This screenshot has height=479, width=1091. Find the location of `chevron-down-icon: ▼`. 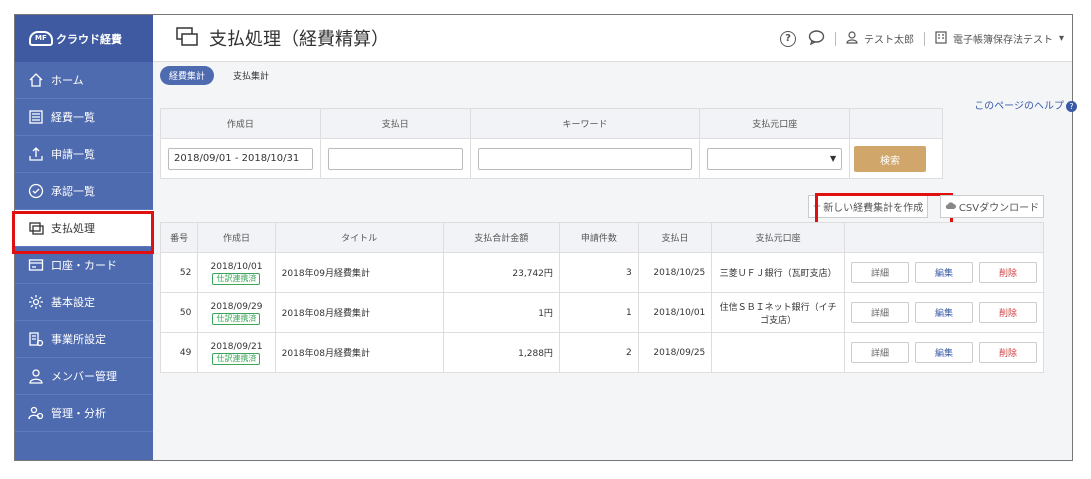

chevron-down-icon: ▼ is located at coordinates (833, 158).